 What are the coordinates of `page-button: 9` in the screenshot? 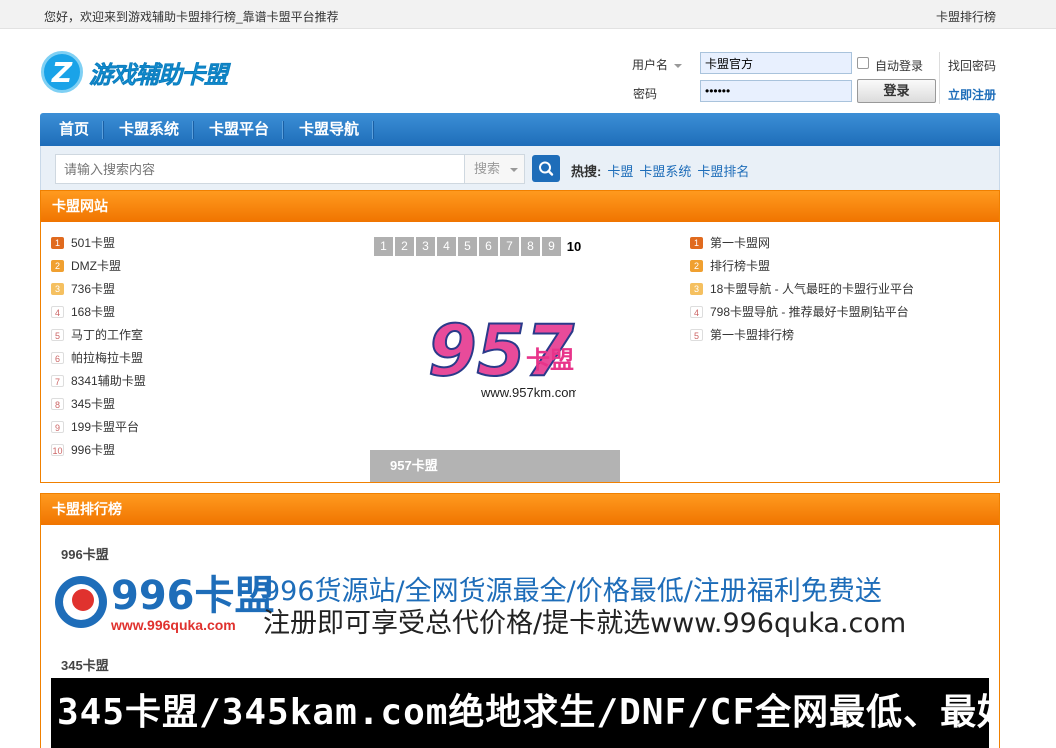 It's located at (551, 246).